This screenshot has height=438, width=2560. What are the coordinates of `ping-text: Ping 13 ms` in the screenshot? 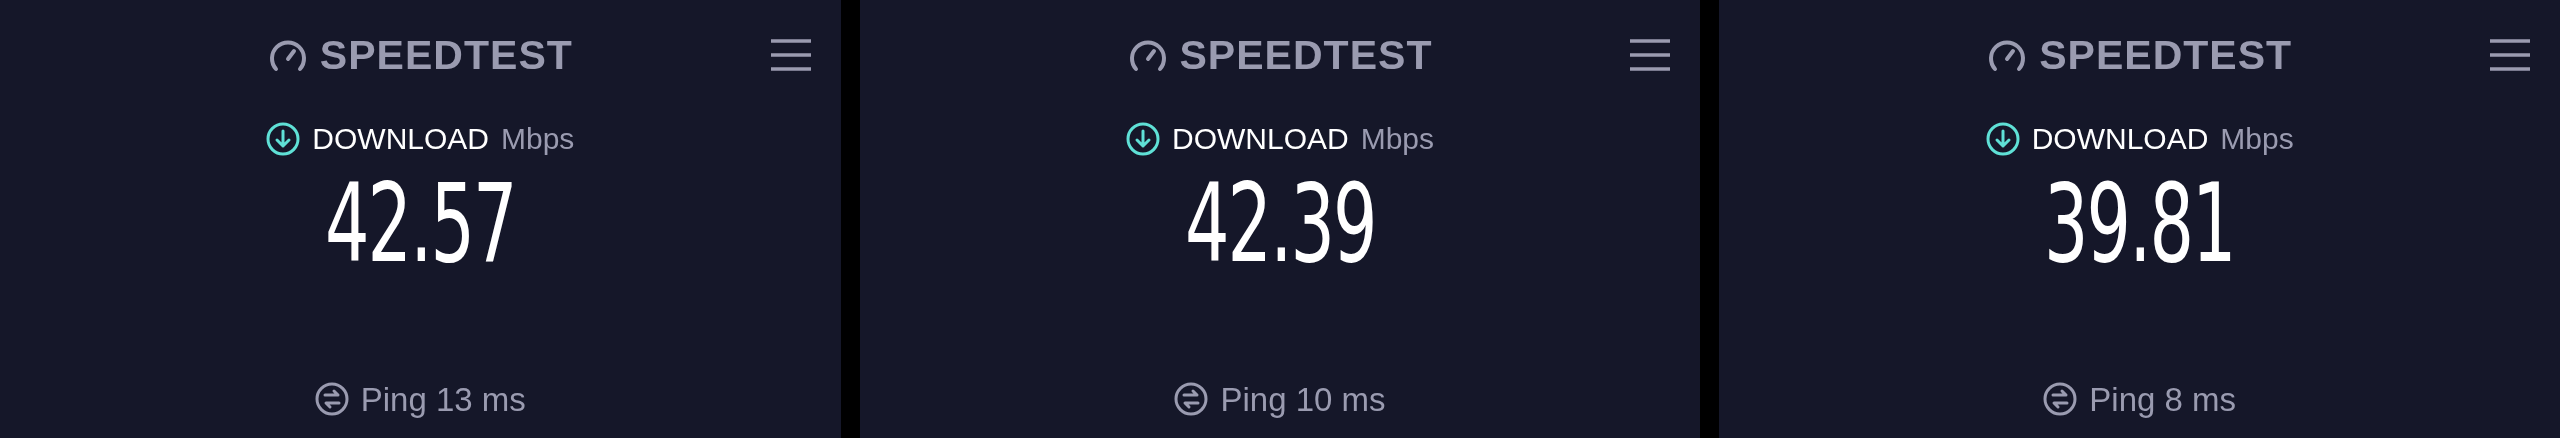 It's located at (443, 399).